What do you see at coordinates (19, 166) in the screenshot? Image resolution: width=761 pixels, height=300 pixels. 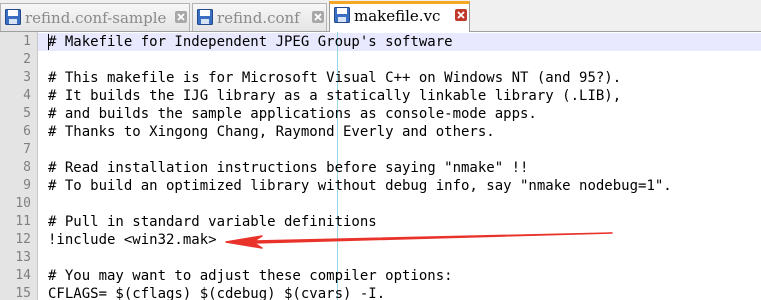 I see `line-number-gutter: 1 2 3 4 5 6 7 8 9 10 11 12 13 14 15` at bounding box center [19, 166].